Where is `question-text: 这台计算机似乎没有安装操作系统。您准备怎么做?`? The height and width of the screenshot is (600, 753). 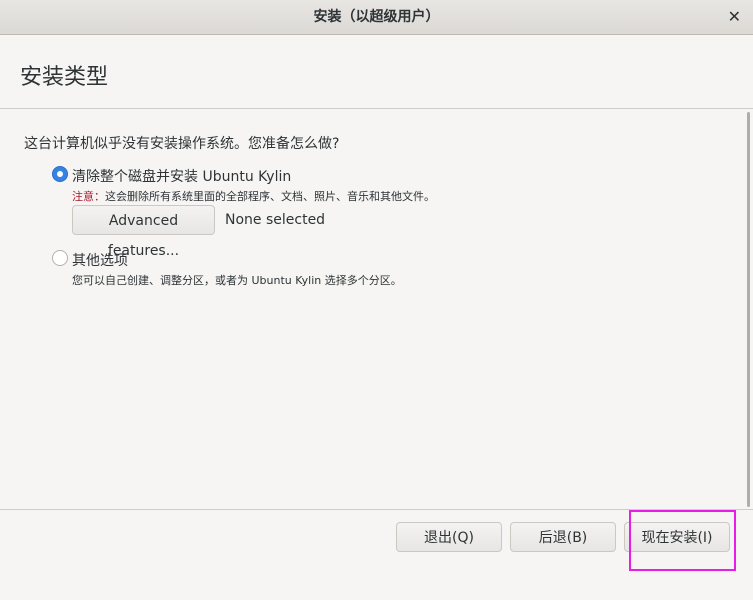
question-text: 这台计算机似乎没有安装操作系统。您准备怎么做? is located at coordinates (182, 144).